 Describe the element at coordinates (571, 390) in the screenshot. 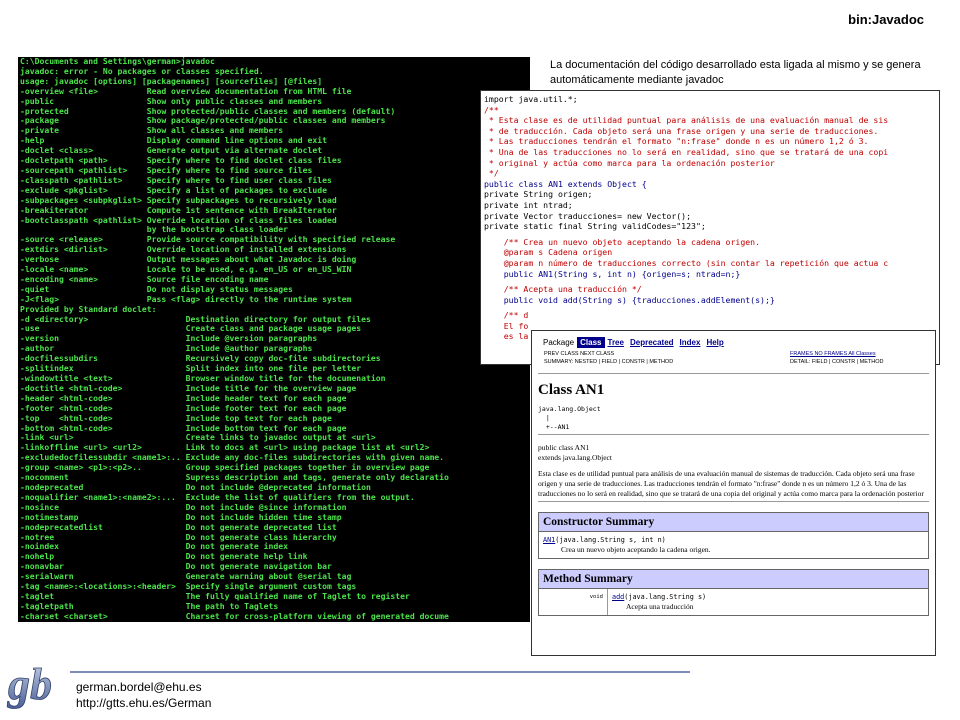

I see `class-title: Class AN1` at that location.